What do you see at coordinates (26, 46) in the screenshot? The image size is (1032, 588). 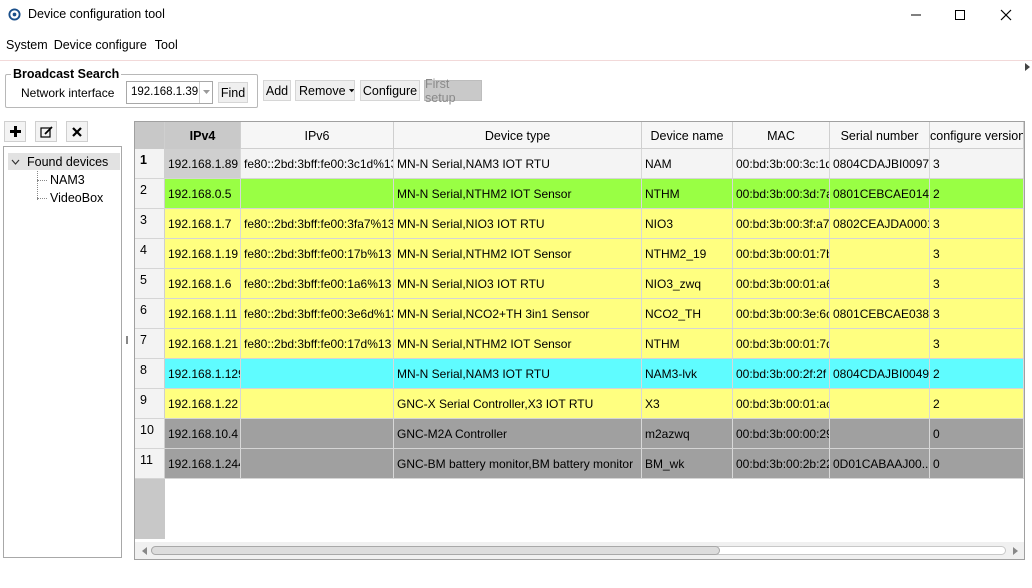 I see `menu-system: System` at bounding box center [26, 46].